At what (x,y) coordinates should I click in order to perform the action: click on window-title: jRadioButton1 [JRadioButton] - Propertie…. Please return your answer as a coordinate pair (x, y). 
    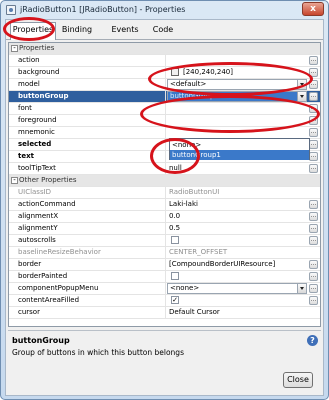
    Looking at the image, I should click on (103, 9).